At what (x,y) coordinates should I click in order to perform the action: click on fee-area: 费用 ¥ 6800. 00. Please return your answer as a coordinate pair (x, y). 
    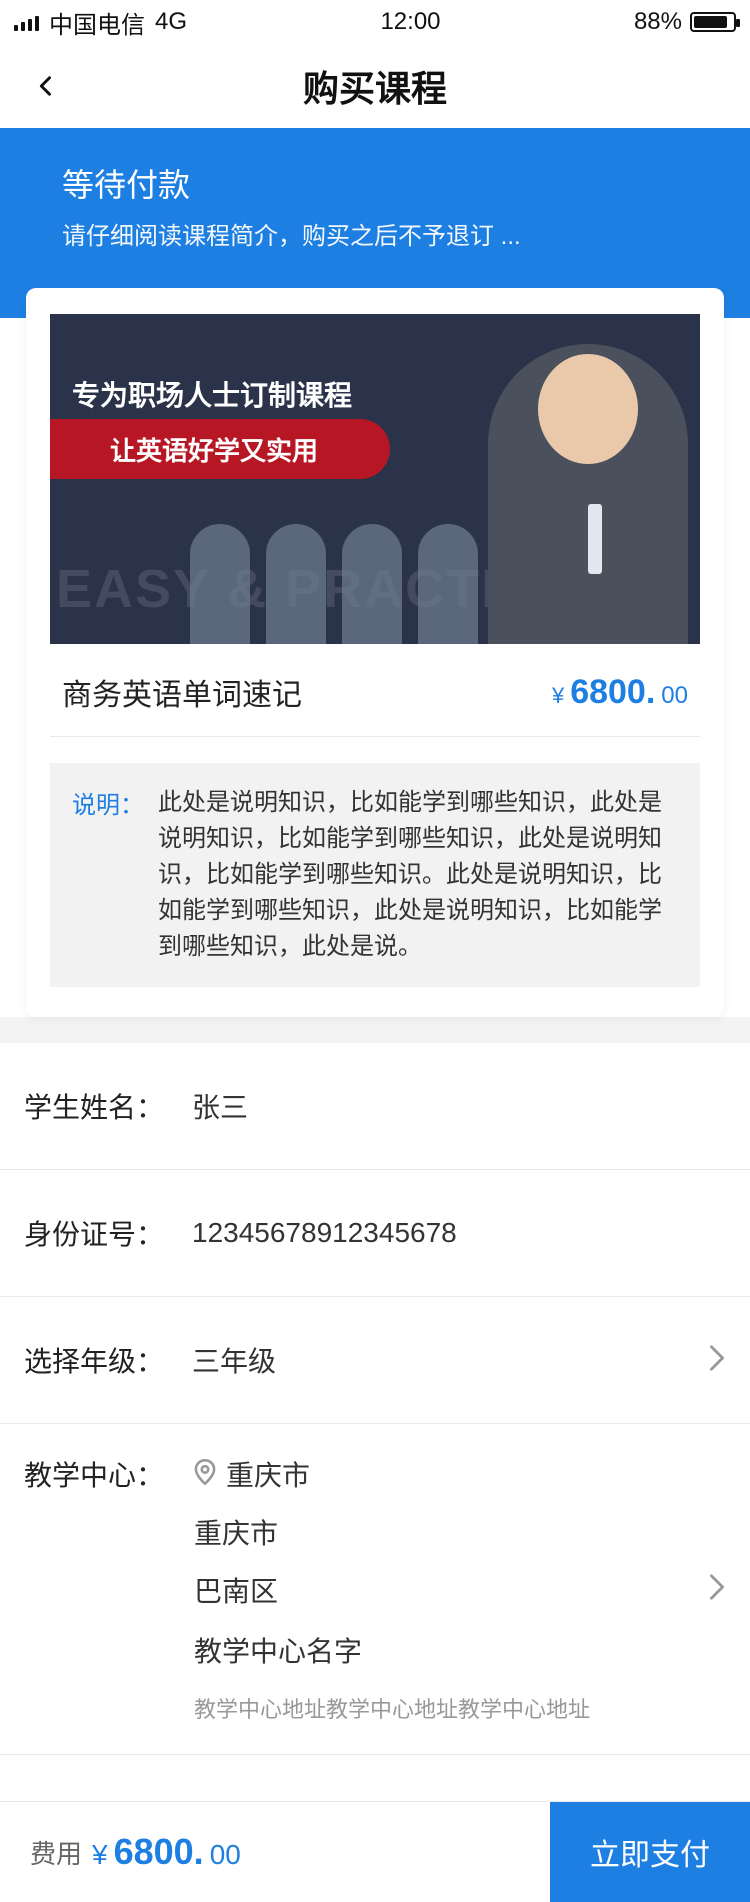
    Looking at the image, I should click on (275, 1852).